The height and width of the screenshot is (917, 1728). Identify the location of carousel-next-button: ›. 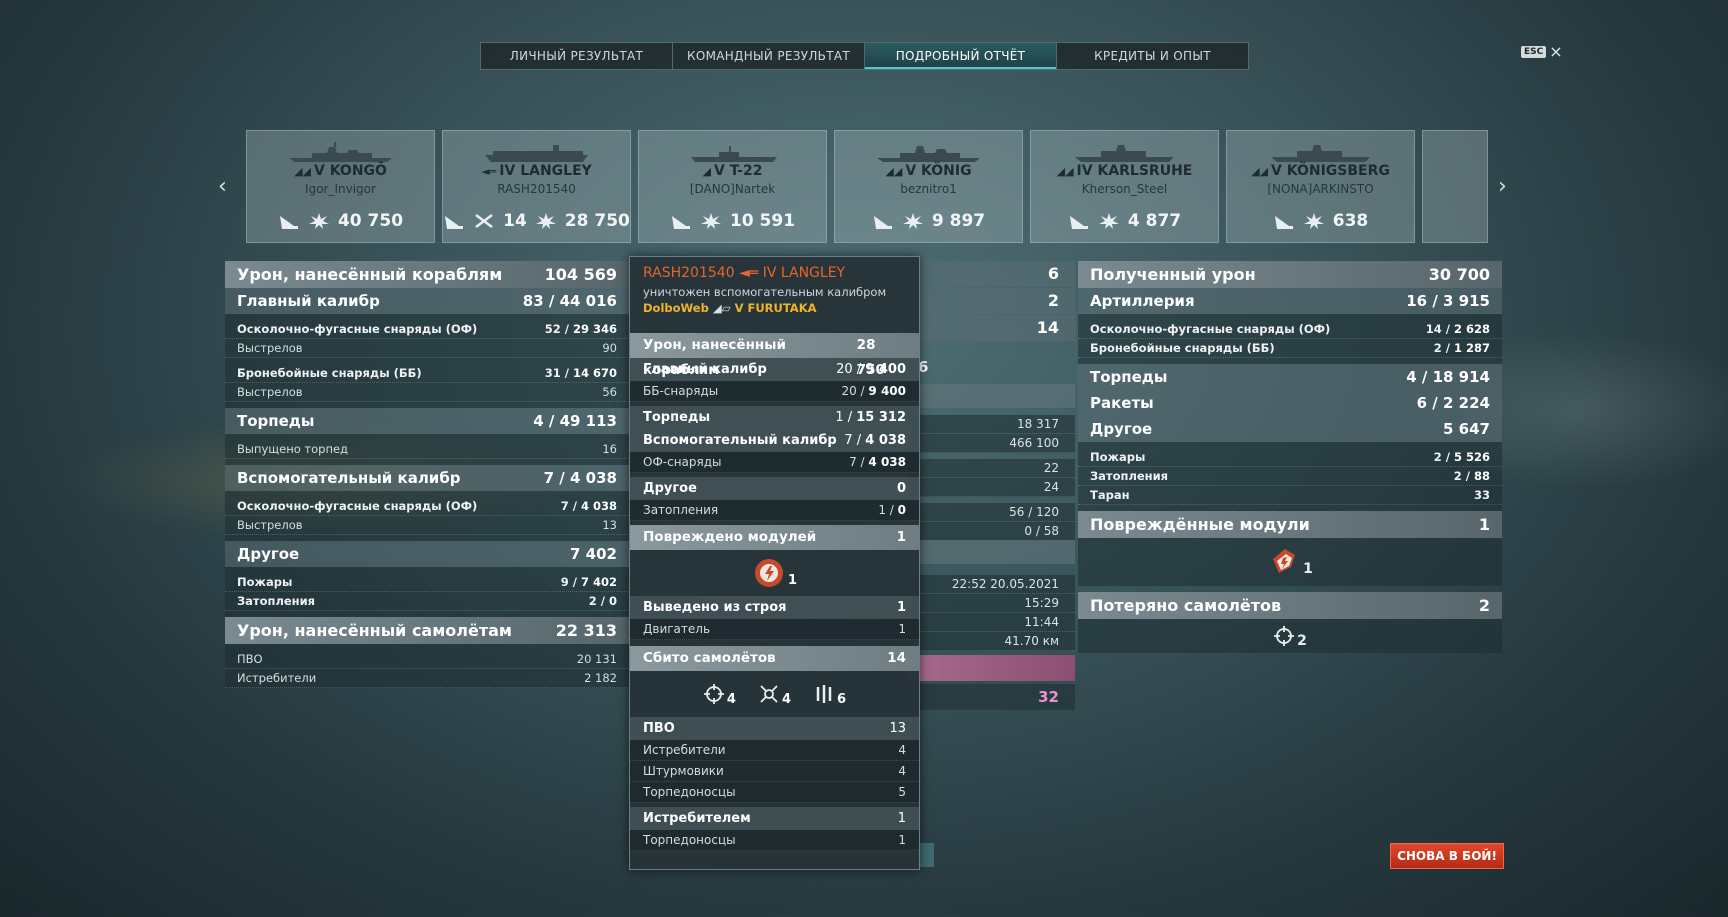
(1502, 186).